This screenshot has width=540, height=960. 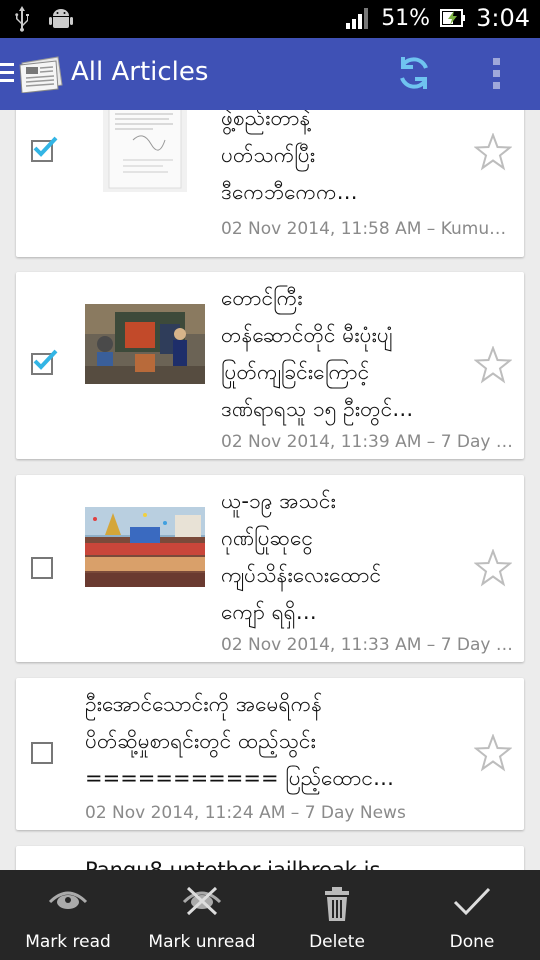 I want to click on app-title: All Articles, so click(x=140, y=72).